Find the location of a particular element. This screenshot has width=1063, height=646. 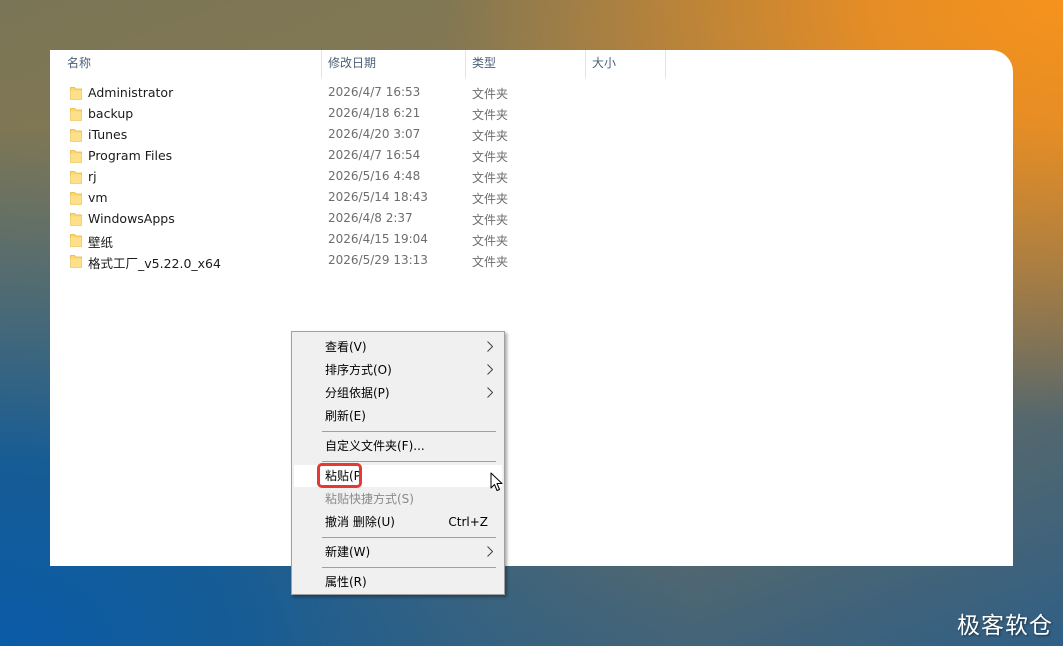

column-header-size: 大小 is located at coordinates (626, 64).